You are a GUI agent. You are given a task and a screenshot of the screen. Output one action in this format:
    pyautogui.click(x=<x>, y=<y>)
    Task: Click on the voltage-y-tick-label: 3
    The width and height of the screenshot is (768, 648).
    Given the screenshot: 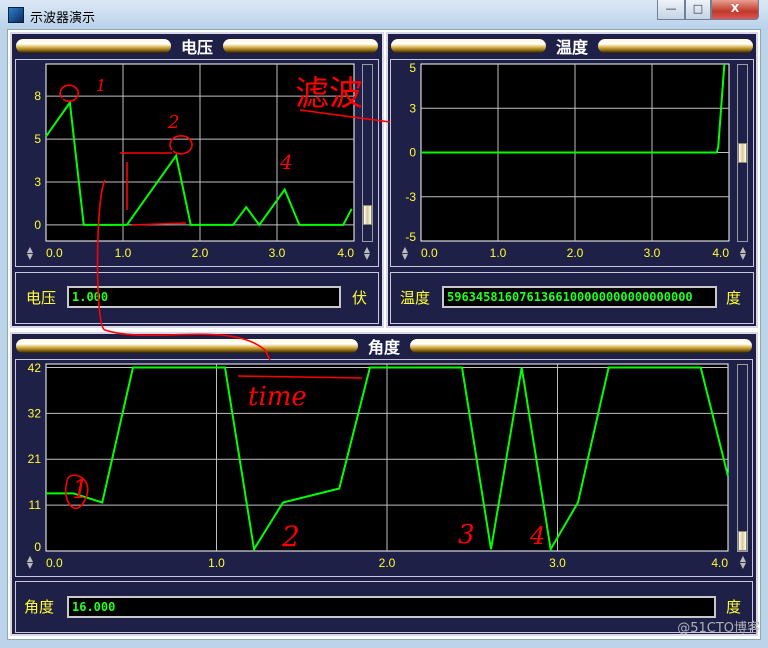 What is the action you would take?
    pyautogui.click(x=37, y=182)
    